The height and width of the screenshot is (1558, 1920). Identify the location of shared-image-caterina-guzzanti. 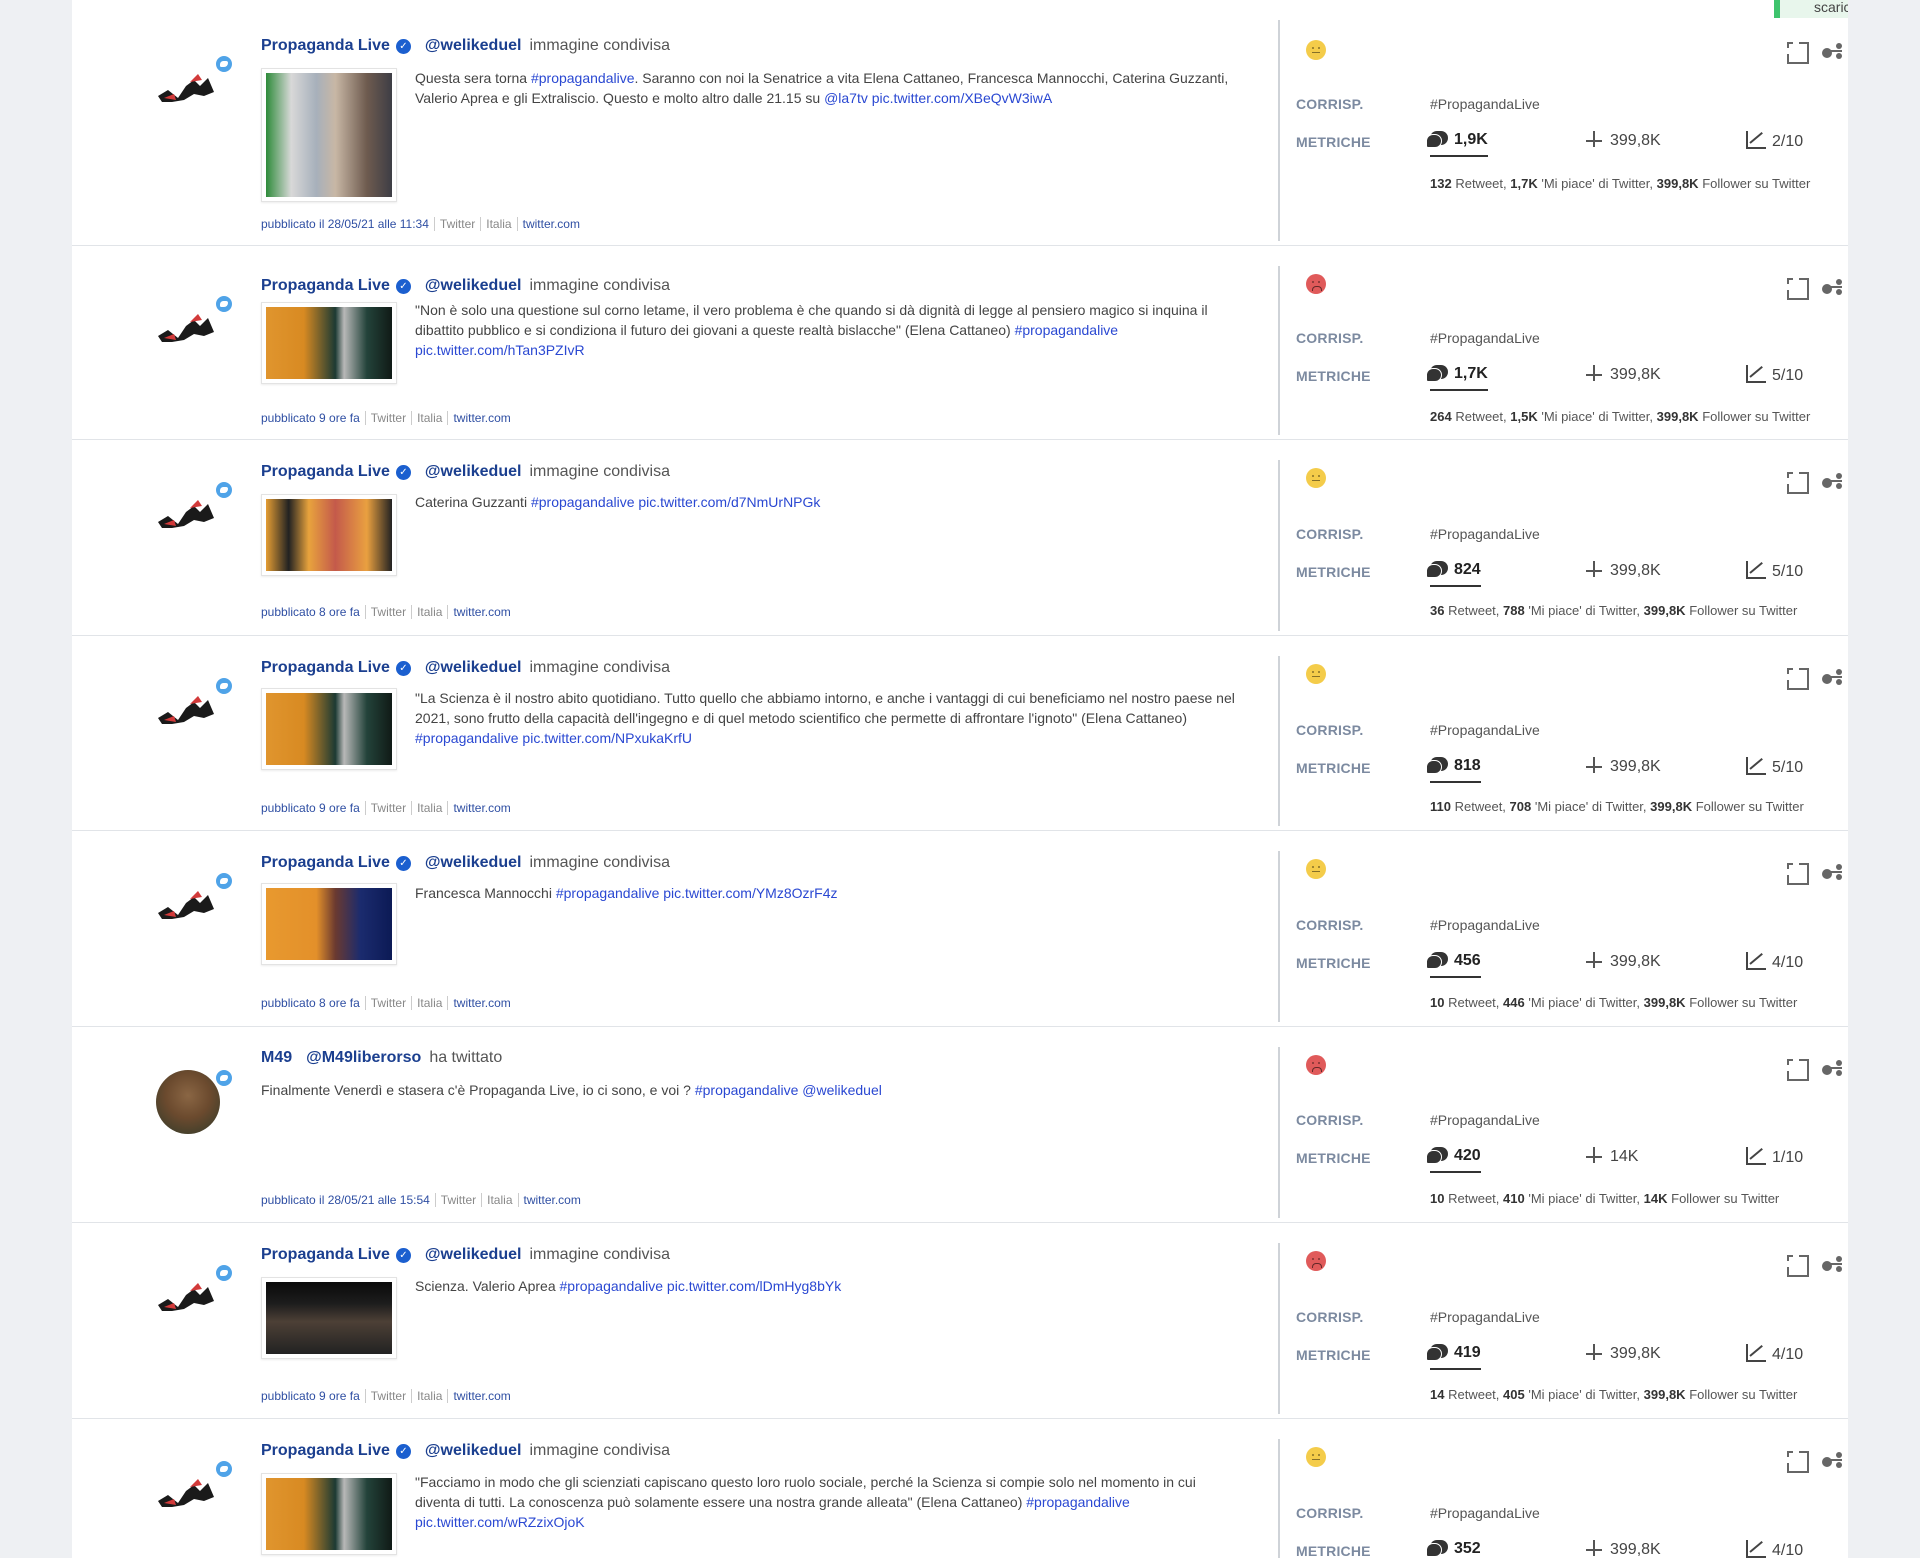
(329, 535).